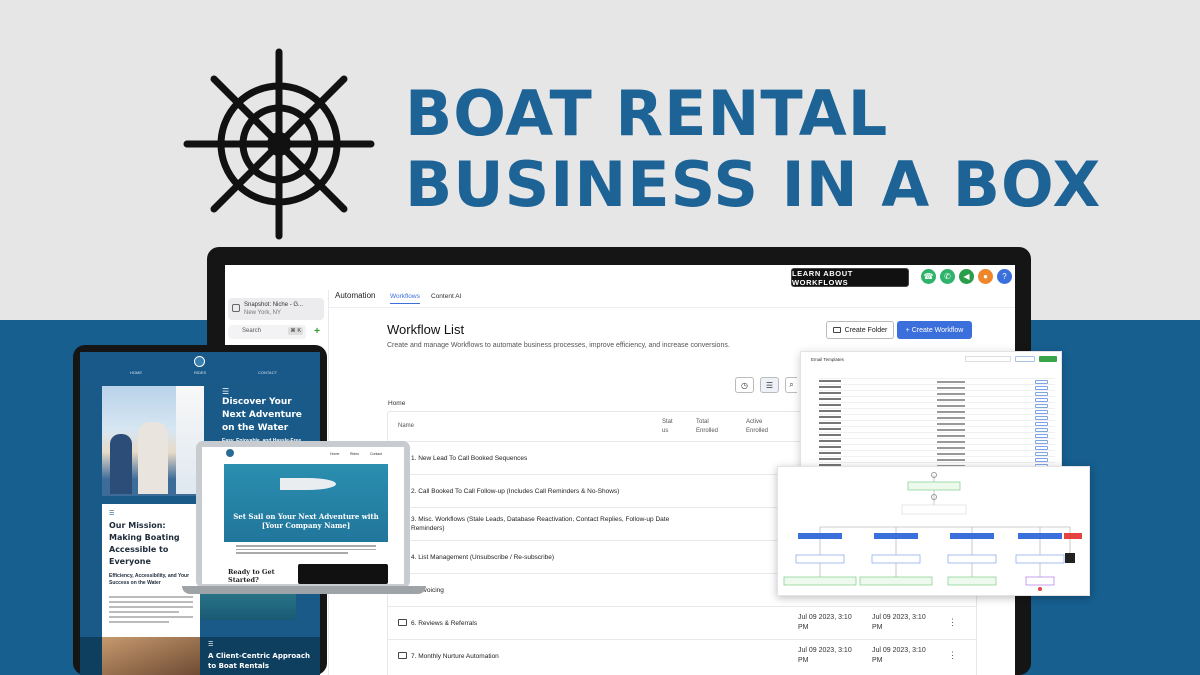 The image size is (1200, 675). I want to click on divider, so click(672, 307).